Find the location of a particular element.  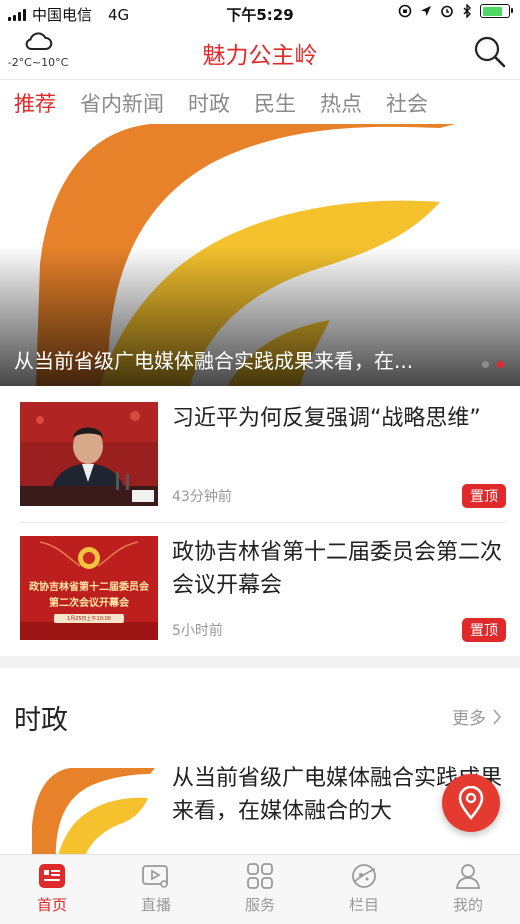

status-bar: 中国电信 4G 下午5:29 is located at coordinates (260, 14).